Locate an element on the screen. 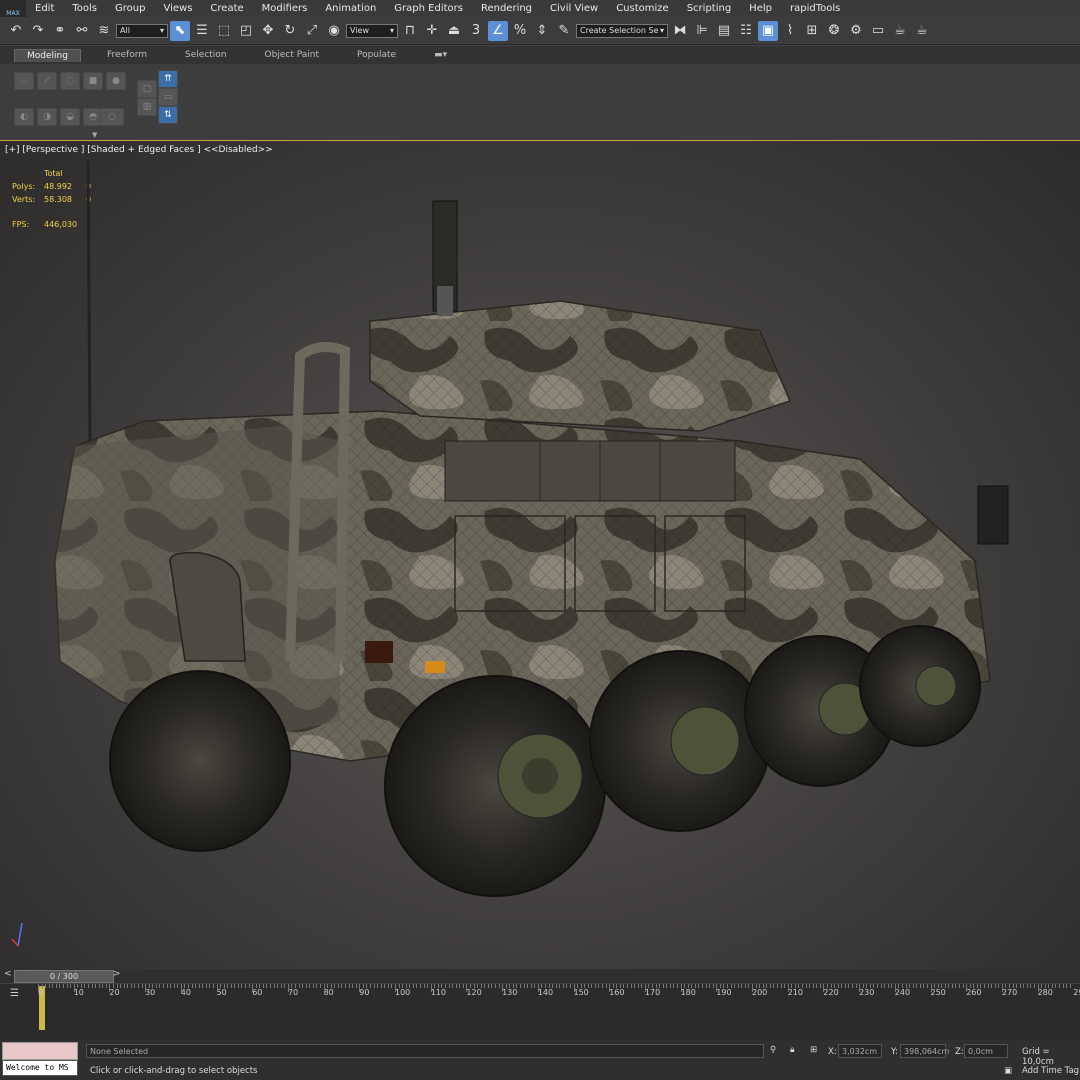  window-crossing-icon: ◰ is located at coordinates (246, 31).